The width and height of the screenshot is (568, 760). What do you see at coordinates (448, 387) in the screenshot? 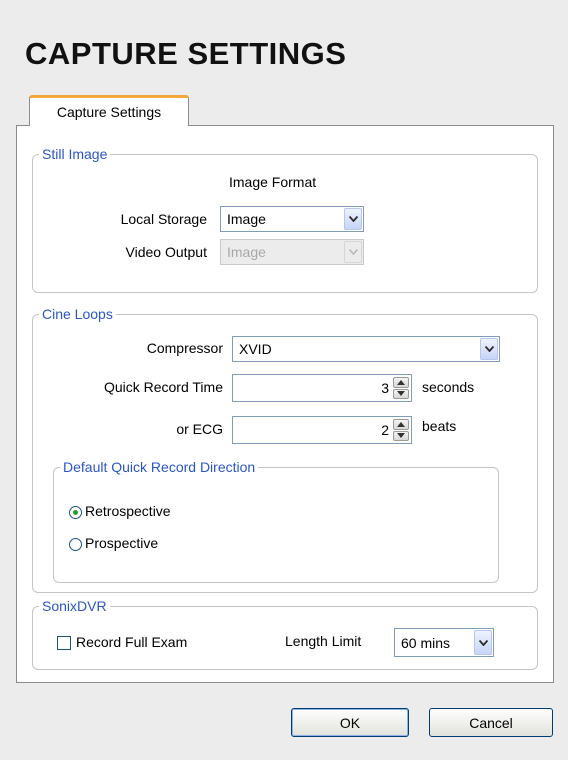
I see `seconds-unit-label: seconds` at bounding box center [448, 387].